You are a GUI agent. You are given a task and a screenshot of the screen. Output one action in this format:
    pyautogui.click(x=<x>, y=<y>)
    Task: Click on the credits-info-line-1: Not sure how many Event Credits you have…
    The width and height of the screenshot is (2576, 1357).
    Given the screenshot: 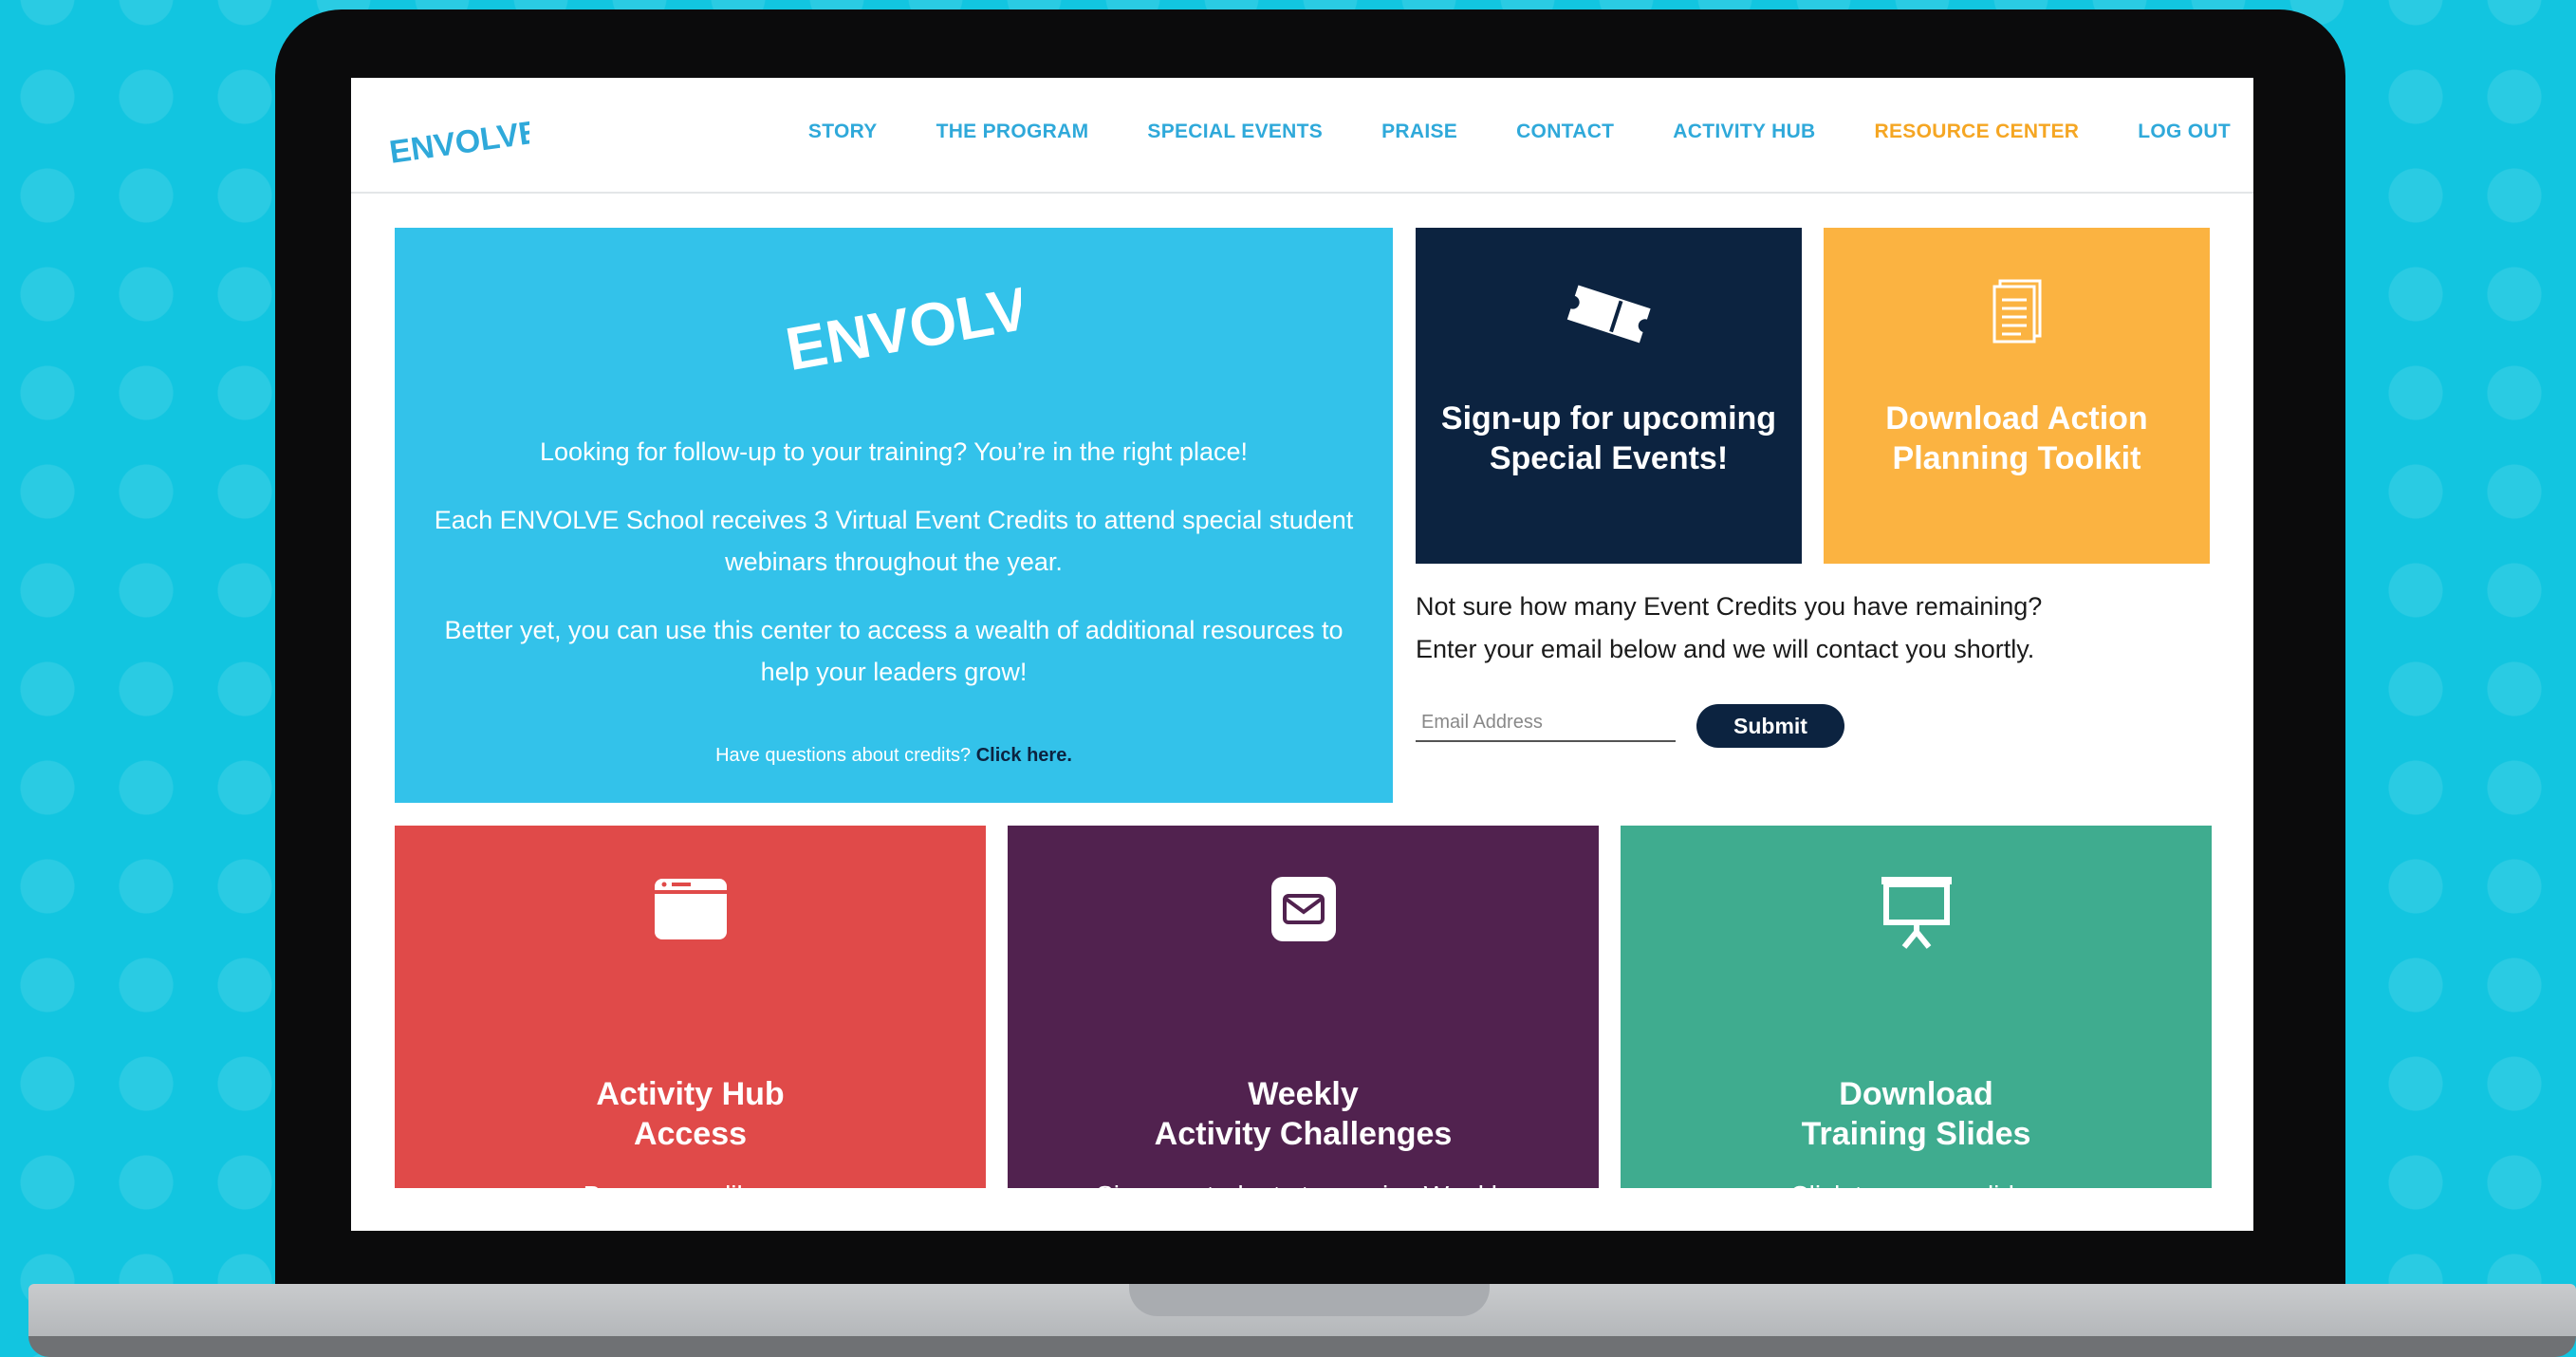 What is the action you would take?
    pyautogui.click(x=1729, y=607)
    